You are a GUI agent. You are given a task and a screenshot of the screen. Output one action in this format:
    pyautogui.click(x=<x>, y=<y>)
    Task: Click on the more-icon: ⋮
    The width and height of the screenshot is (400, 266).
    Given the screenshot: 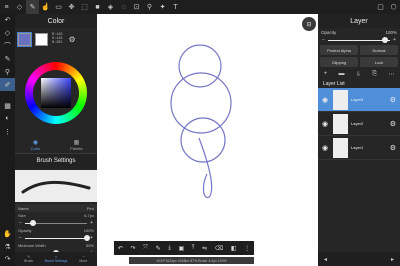 What is the action you would take?
    pyautogui.click(x=247, y=248)
    